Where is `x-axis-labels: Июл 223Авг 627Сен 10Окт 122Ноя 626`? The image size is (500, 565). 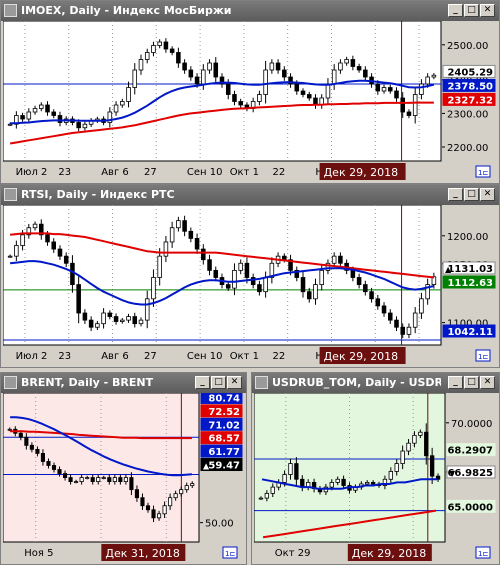 x-axis-labels: Июл 223Авг 627Сен 10Окт 122Ноя 626 is located at coordinates (193, 172).